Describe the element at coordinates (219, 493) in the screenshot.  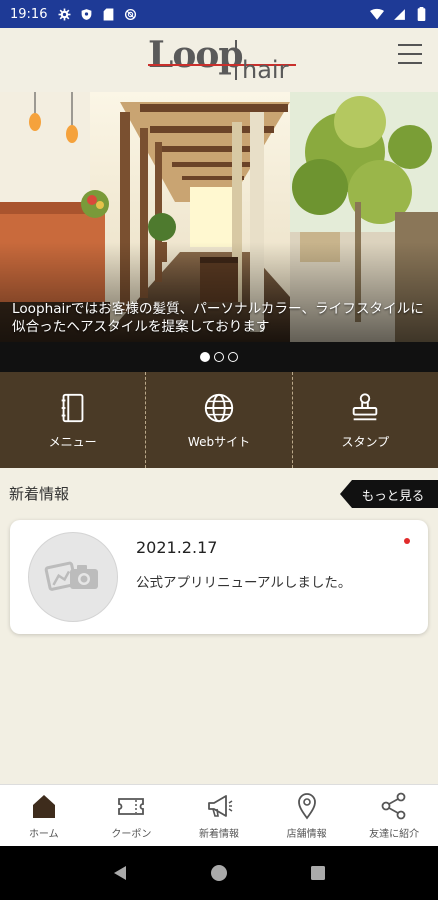
I see `news-section-header: 新着情報 もっと見る` at that location.